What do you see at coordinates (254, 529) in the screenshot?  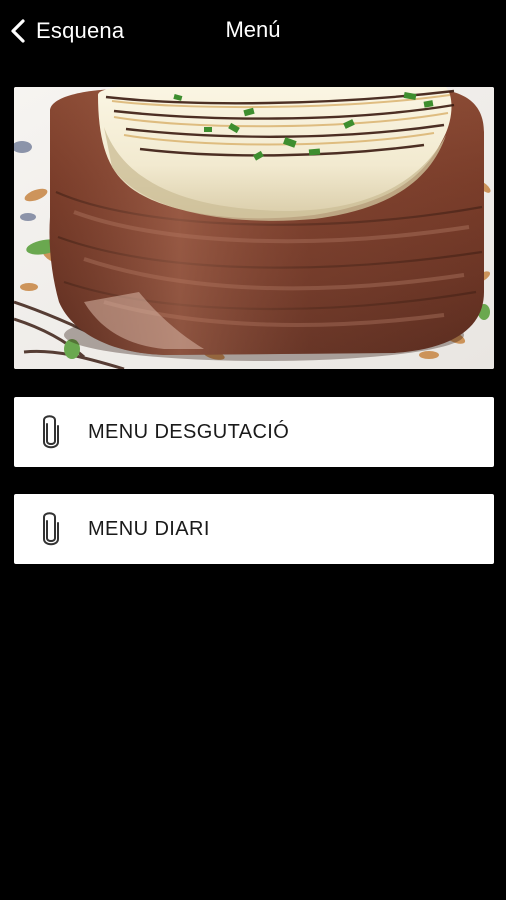 I see `menu-item-diari: MENU DIARI` at bounding box center [254, 529].